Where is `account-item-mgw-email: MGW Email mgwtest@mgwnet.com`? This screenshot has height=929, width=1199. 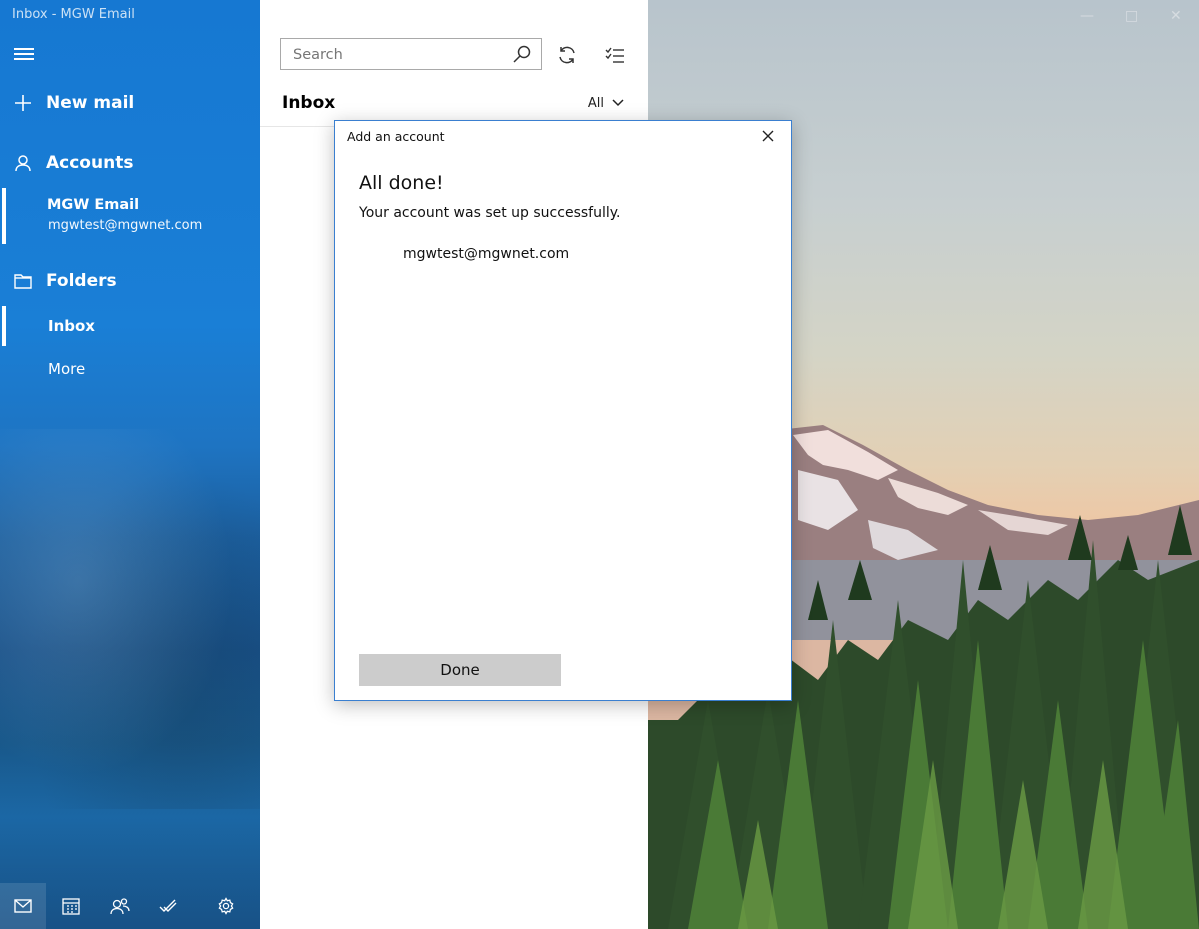 account-item-mgw-email: MGW Email mgwtest@mgwnet.com is located at coordinates (130, 216).